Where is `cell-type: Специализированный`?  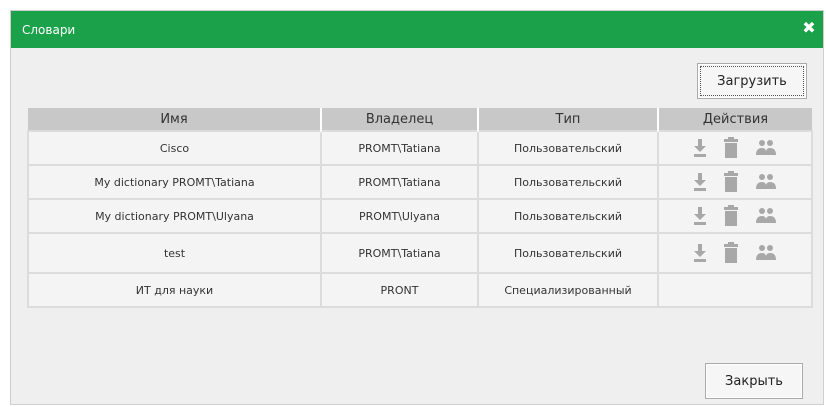
cell-type: Специализированный is located at coordinates (568, 290).